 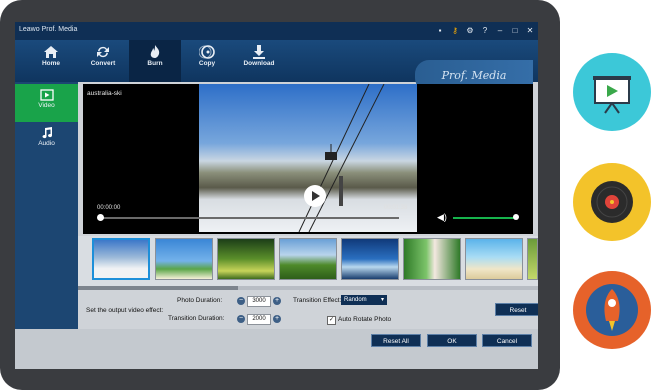 What do you see at coordinates (259, 52) in the screenshot?
I see `download-icon` at bounding box center [259, 52].